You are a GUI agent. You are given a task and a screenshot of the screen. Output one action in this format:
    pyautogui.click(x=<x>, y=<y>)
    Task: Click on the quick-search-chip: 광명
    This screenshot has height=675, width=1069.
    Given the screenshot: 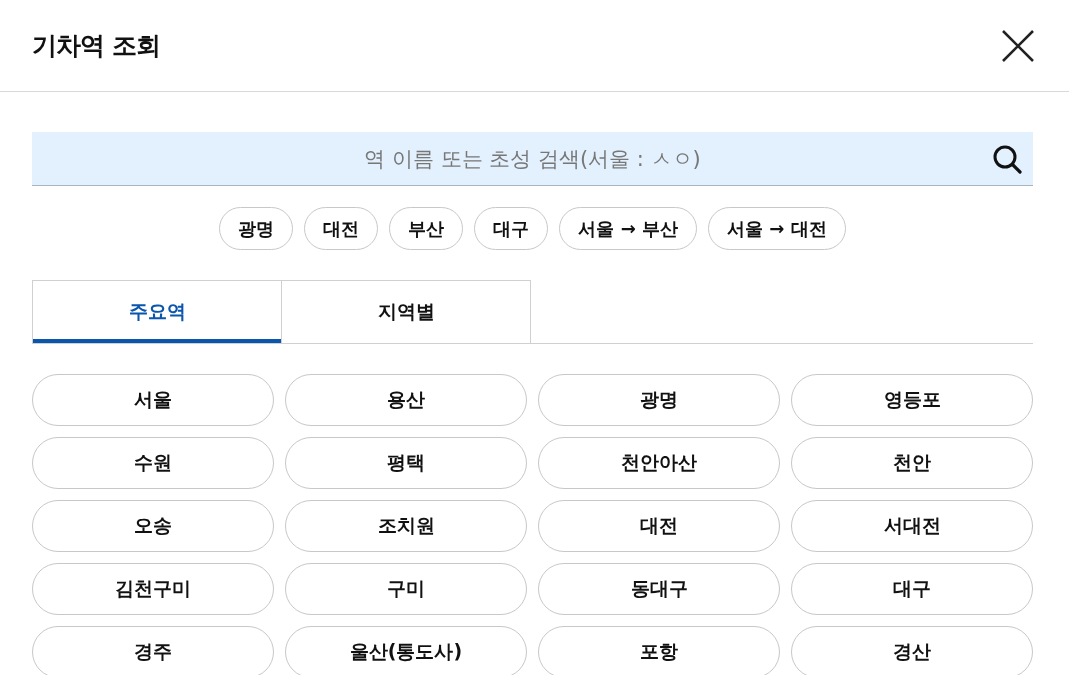 What is the action you would take?
    pyautogui.click(x=256, y=228)
    